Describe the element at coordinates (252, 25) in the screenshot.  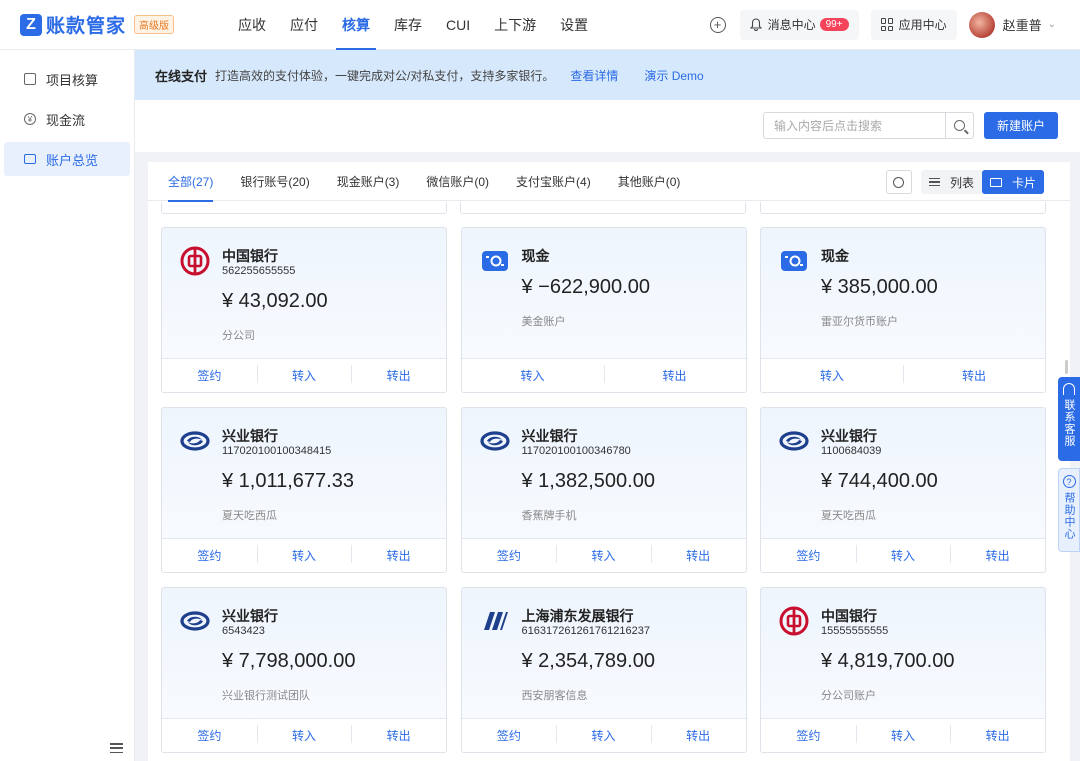
I see `nav-item-0: 应收` at that location.